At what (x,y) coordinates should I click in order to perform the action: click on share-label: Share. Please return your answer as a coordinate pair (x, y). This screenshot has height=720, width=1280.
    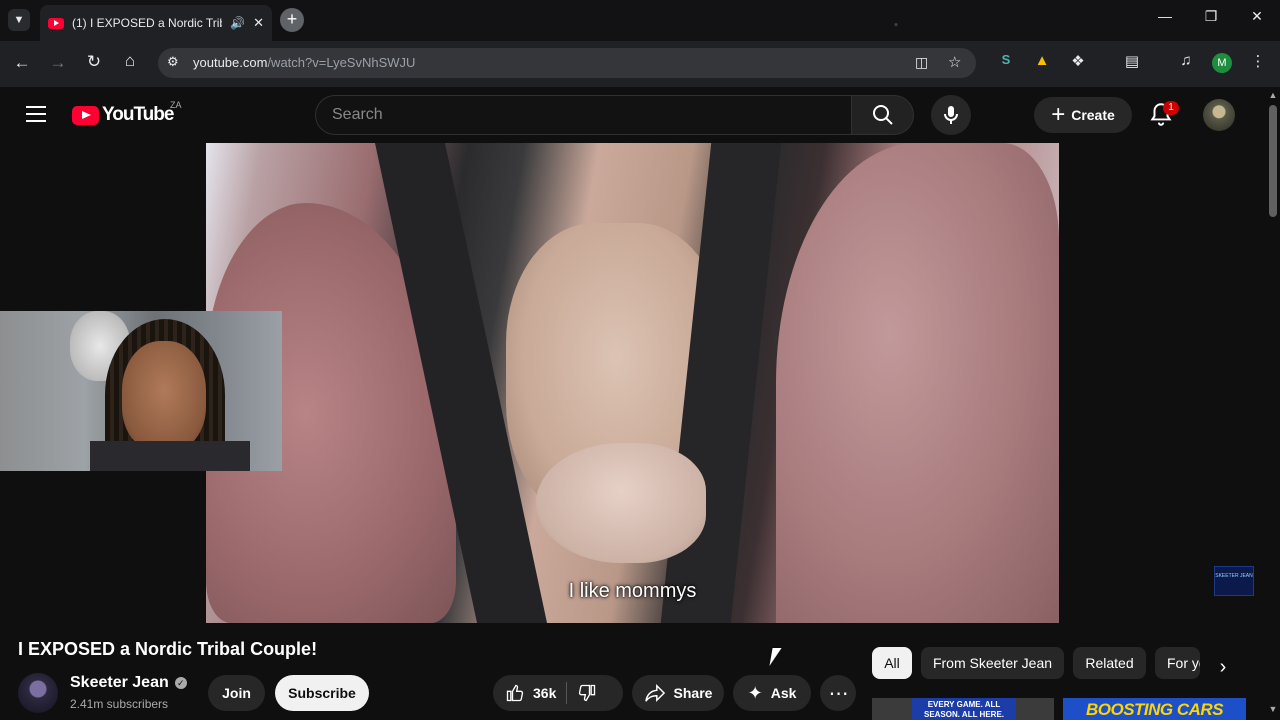
    Looking at the image, I should click on (693, 693).